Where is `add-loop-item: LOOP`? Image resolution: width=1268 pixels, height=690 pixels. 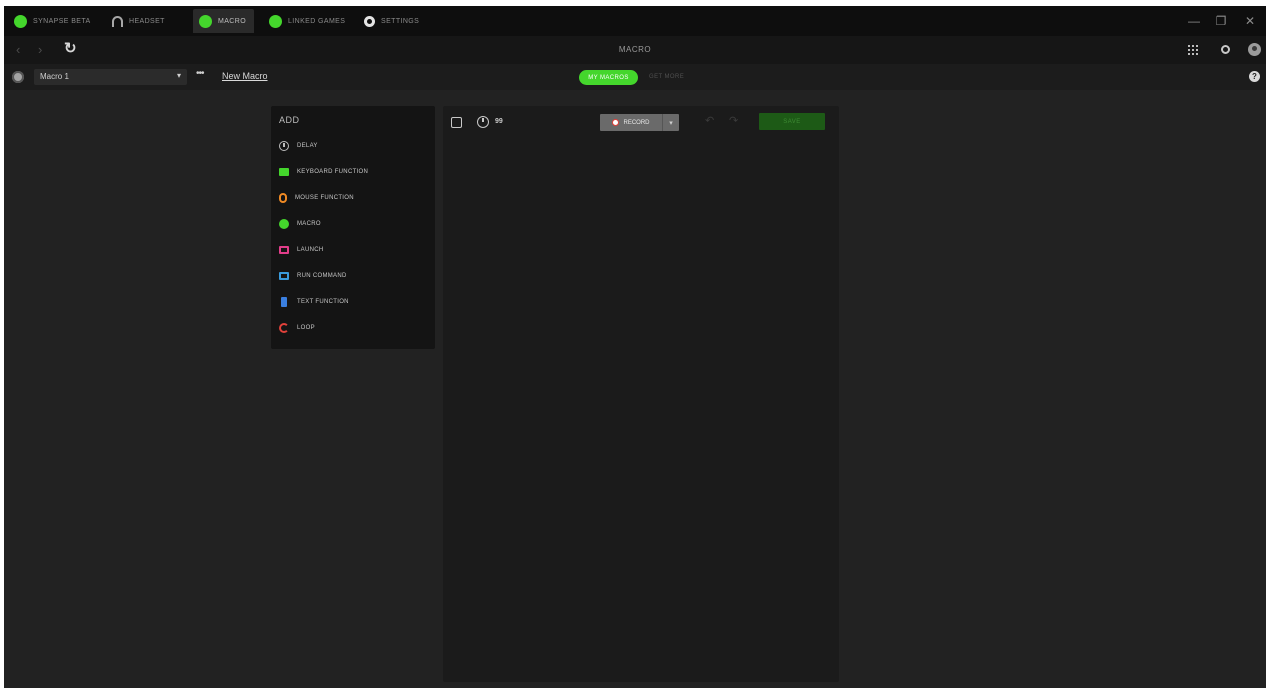 add-loop-item: LOOP is located at coordinates (354, 328).